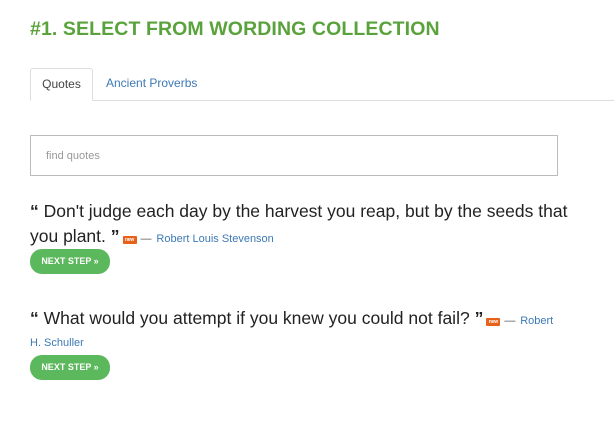 This screenshot has height=423, width=614. What do you see at coordinates (214, 239) in the screenshot?
I see `author-link: Robert Louis Stevenson` at bounding box center [214, 239].